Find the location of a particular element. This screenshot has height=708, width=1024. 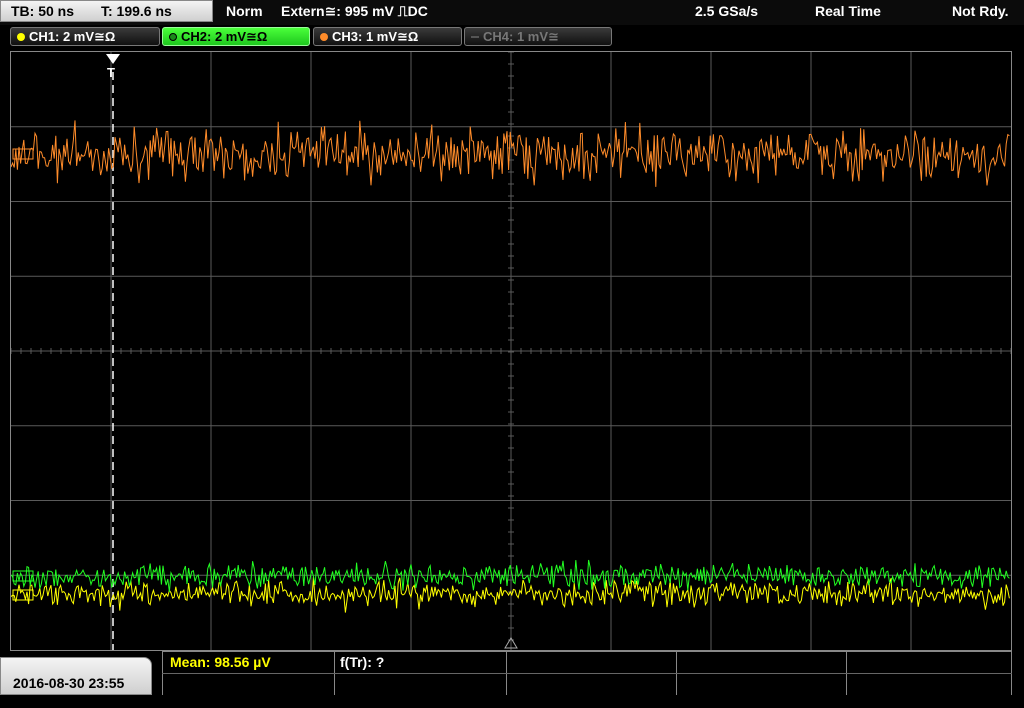

trigger-mode: Norm is located at coordinates (244, 11).